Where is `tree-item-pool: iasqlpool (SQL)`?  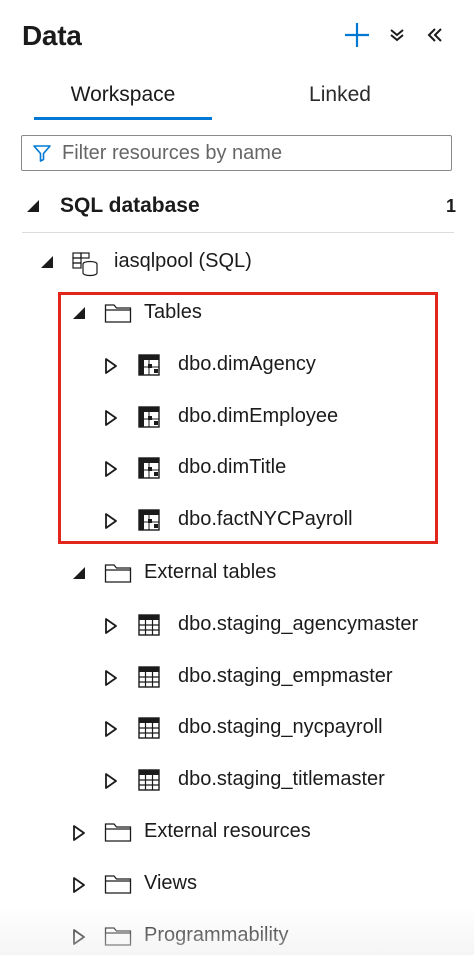 tree-item-pool: iasqlpool (SQL) is located at coordinates (237, 263).